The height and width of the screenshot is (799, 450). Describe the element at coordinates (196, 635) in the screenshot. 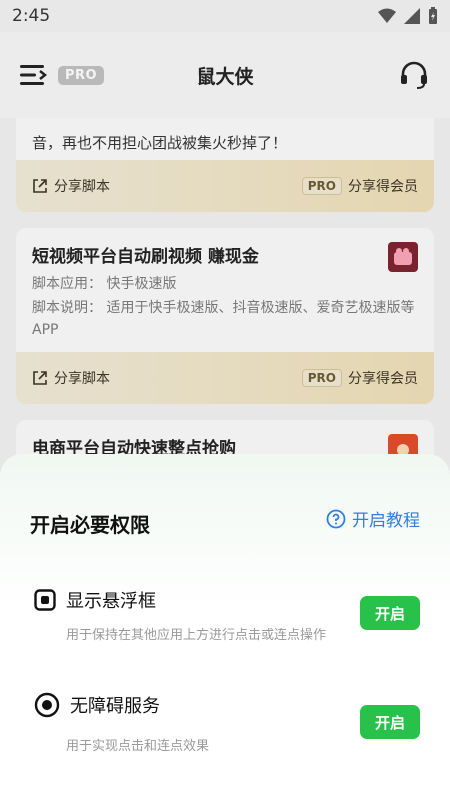

I see `permission-desc: 用于保持在其他应用上方进行点击或连点操作` at that location.